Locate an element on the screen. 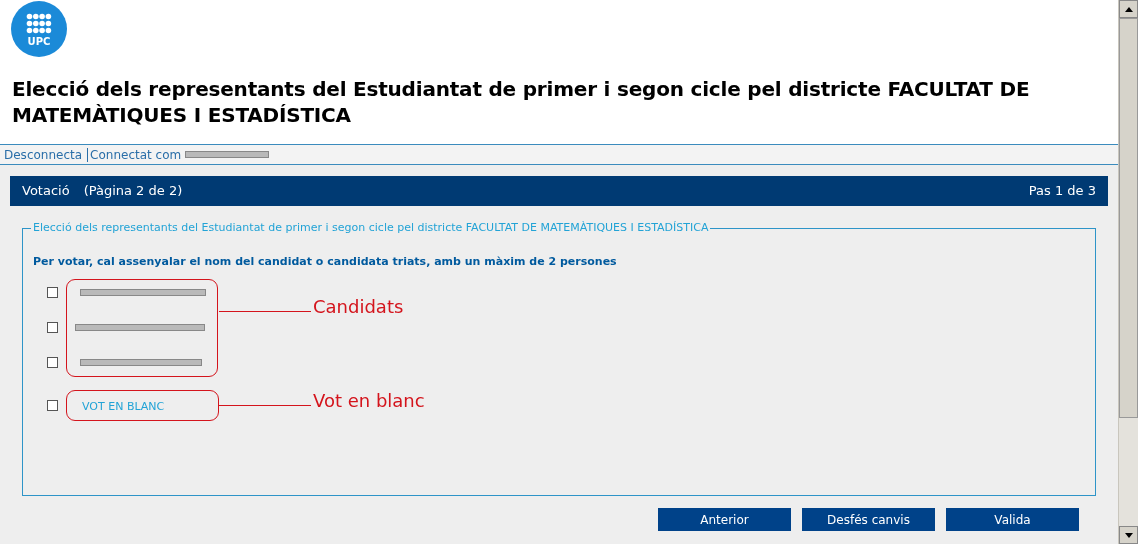  scrollbar is located at coordinates (1128, 272).